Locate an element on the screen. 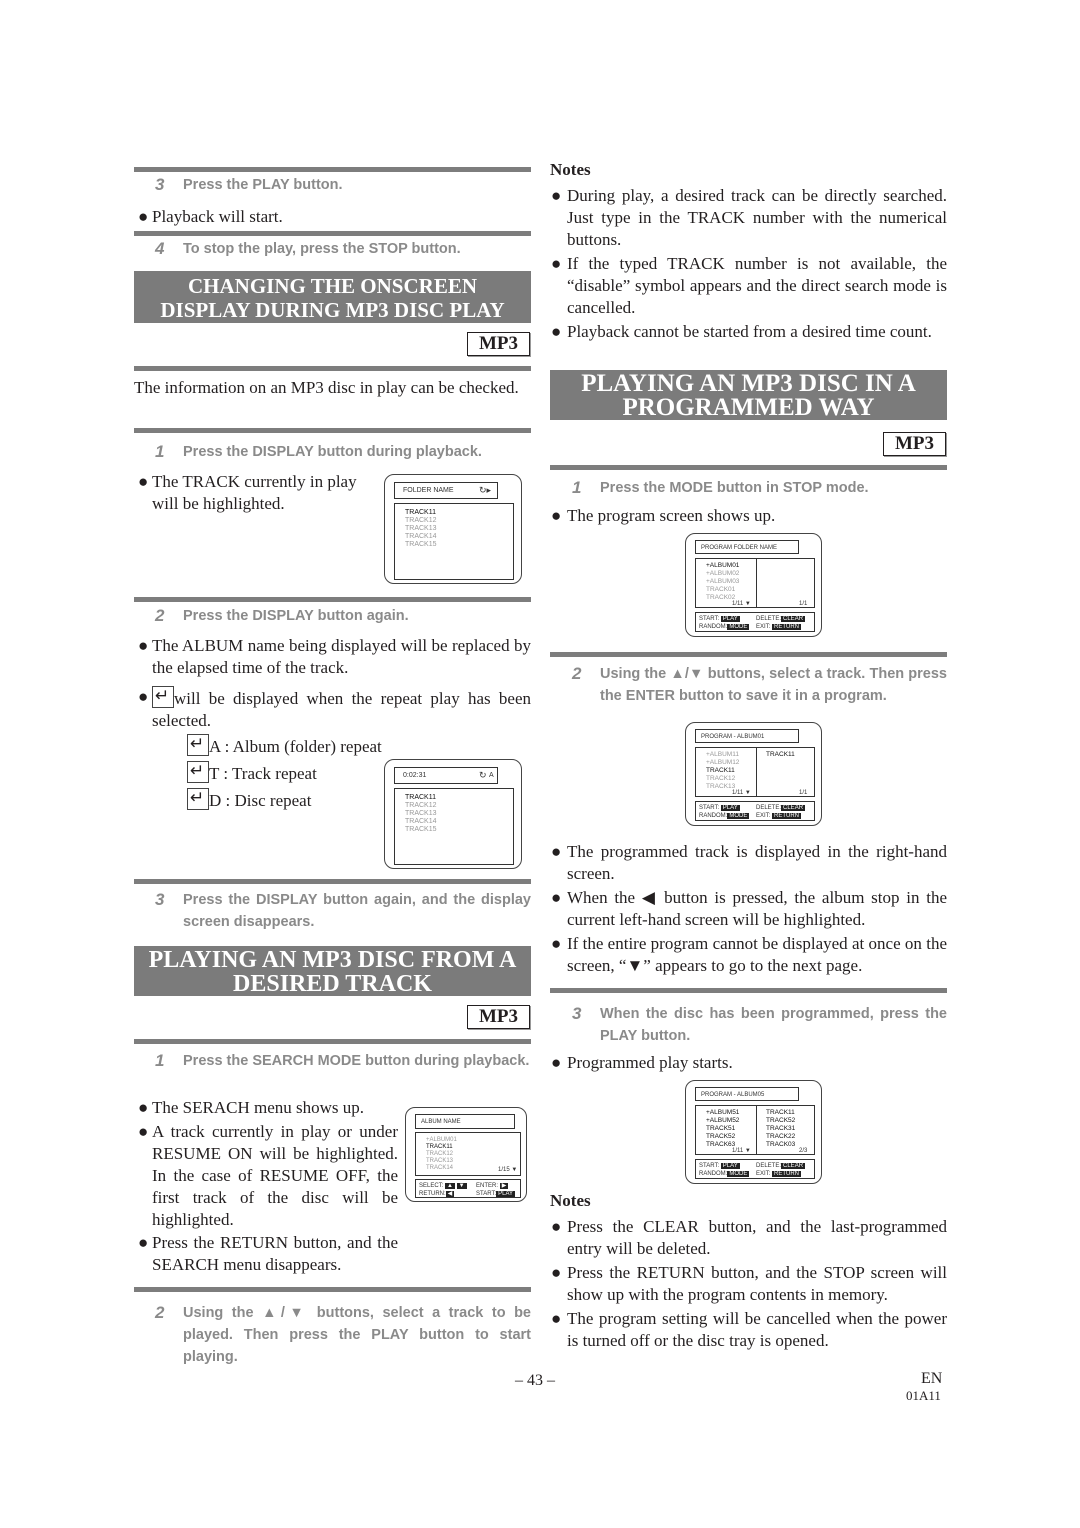 This screenshot has width=1080, height=1528. program-item: TRACK11 is located at coordinates (780, 754).